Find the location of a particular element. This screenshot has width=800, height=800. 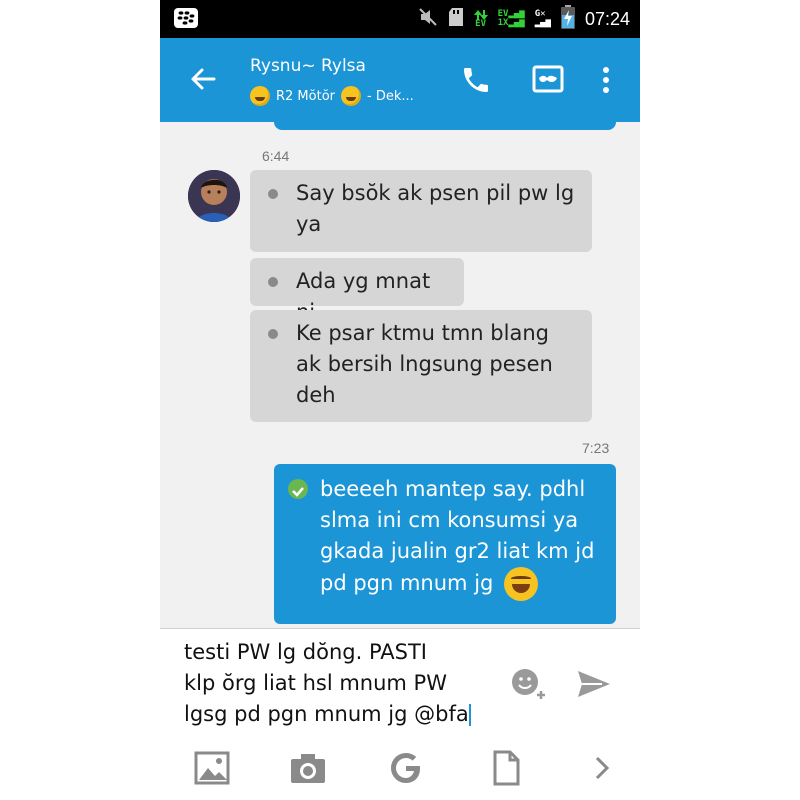

data-arrows-icon: EV is located at coordinates (480, 19).